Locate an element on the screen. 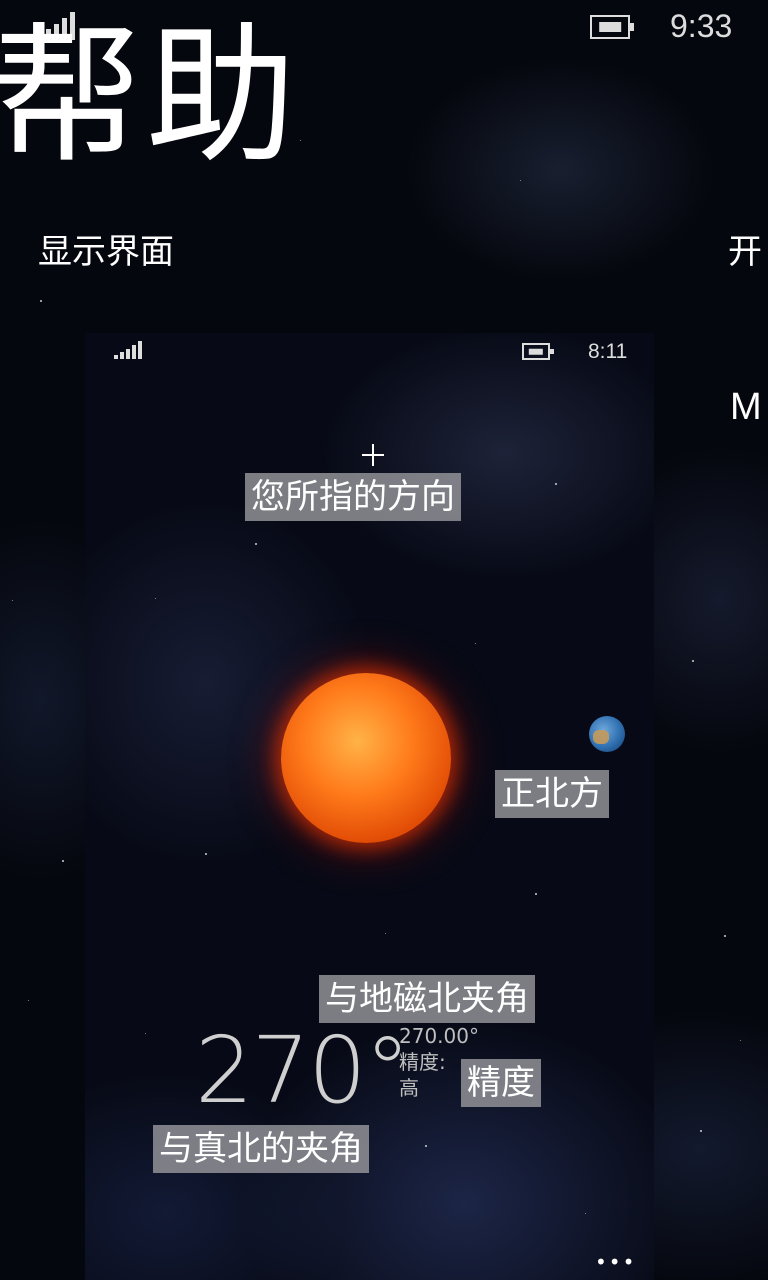 The width and height of the screenshot is (768, 1280). magnetic-angle-value: 270.00° is located at coordinates (439, 1036).